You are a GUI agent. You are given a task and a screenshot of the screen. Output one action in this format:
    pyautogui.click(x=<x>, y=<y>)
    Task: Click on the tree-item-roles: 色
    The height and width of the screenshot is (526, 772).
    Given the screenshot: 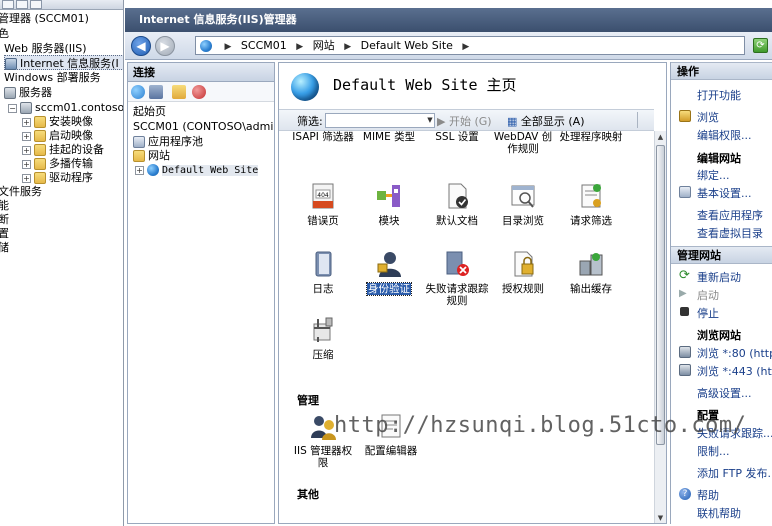 What is the action you would take?
    pyautogui.click(x=4, y=33)
    